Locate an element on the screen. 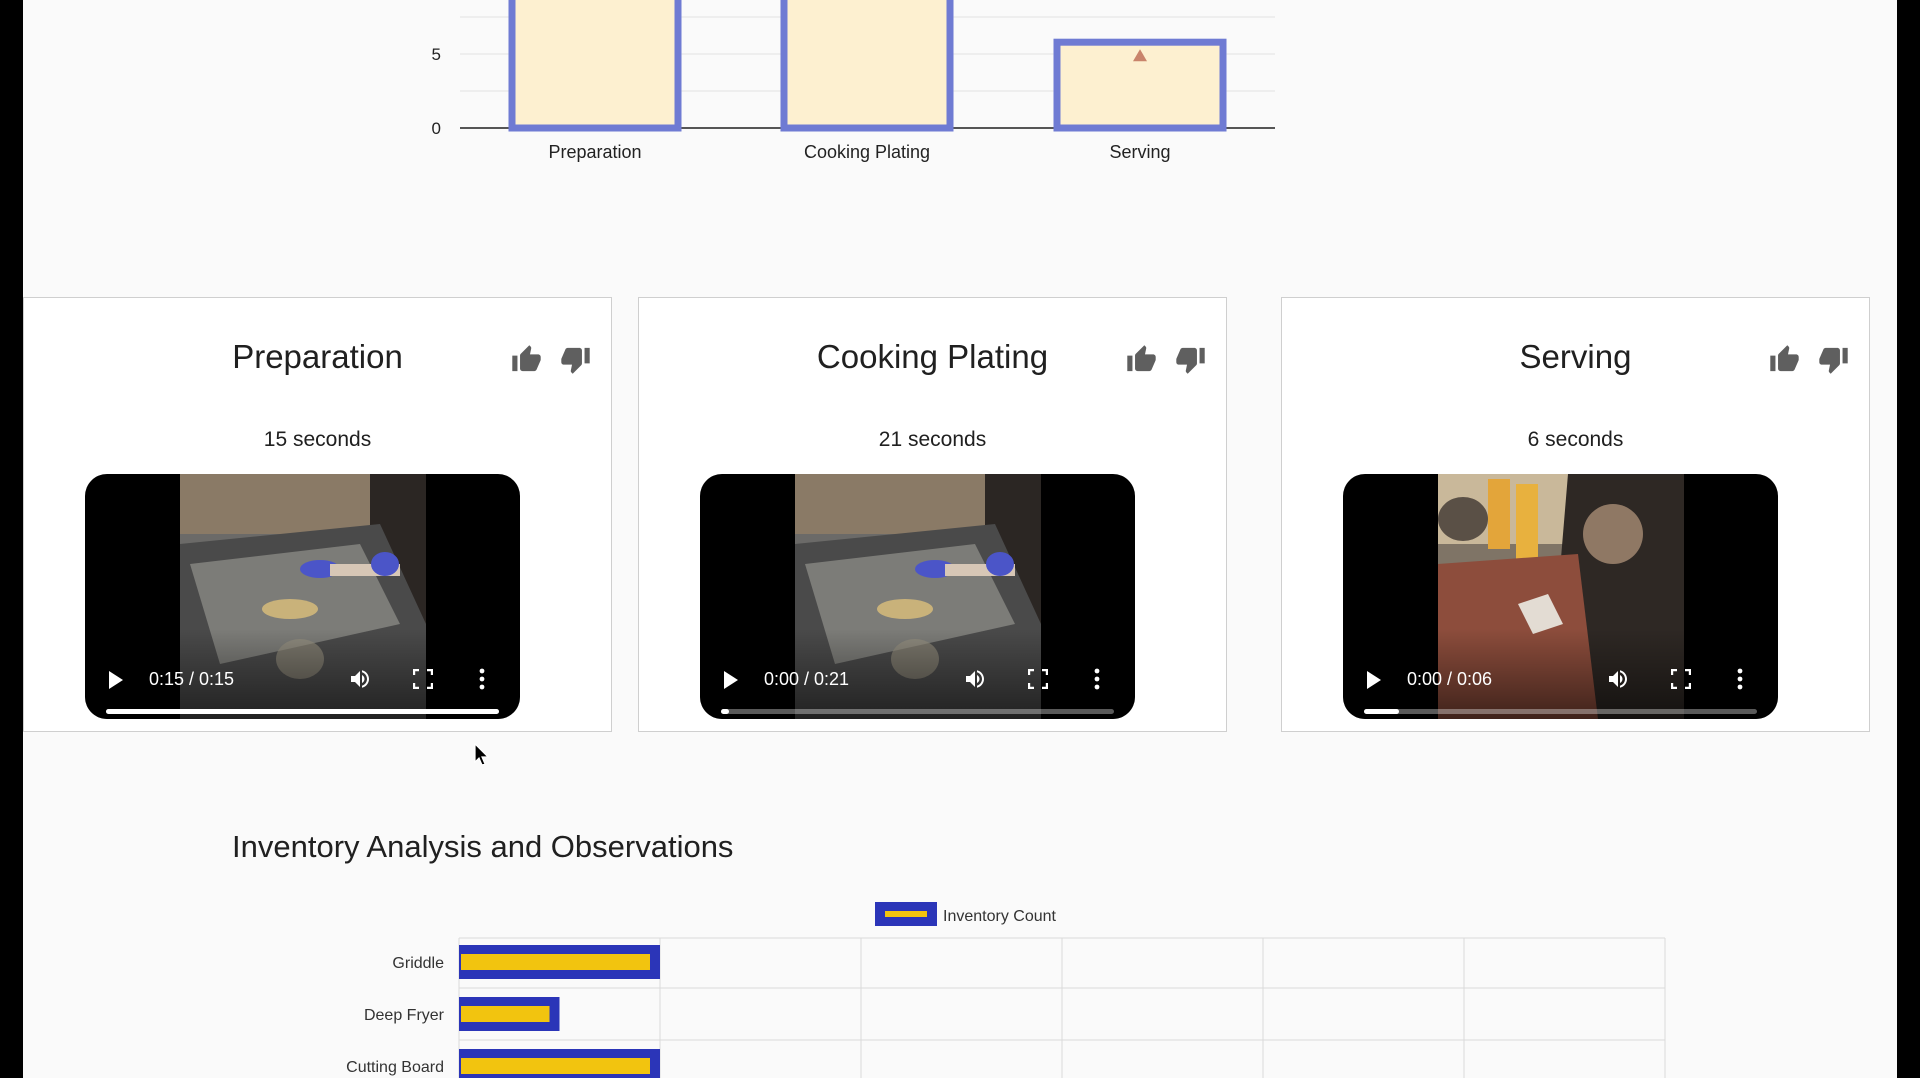 This screenshot has height=1078, width=1920. mouse-cursor-icon is located at coordinates (482, 754).